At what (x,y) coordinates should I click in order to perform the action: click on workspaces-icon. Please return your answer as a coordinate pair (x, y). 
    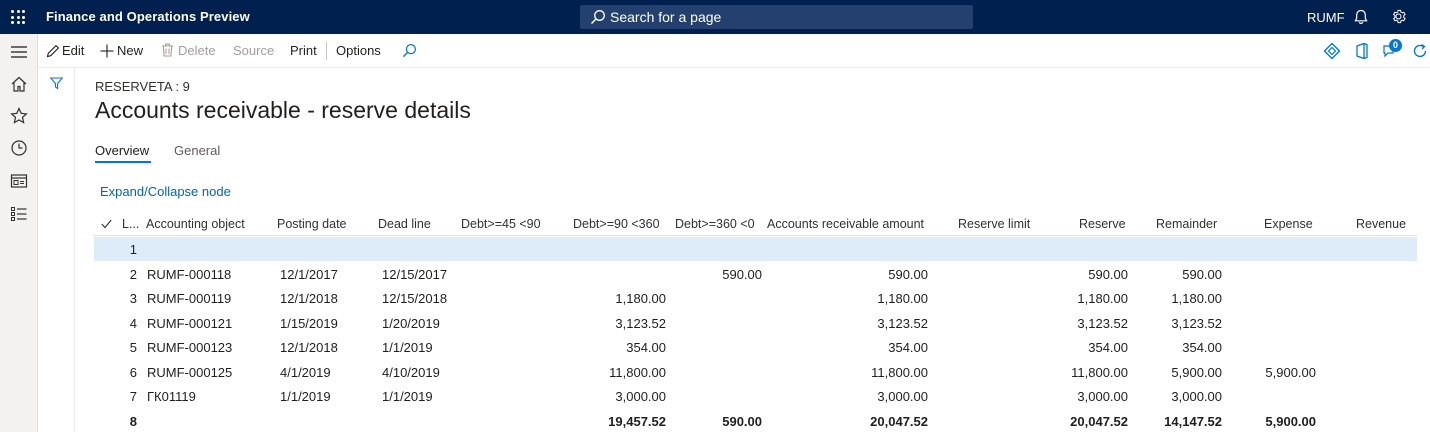
    Looking at the image, I should click on (19, 181).